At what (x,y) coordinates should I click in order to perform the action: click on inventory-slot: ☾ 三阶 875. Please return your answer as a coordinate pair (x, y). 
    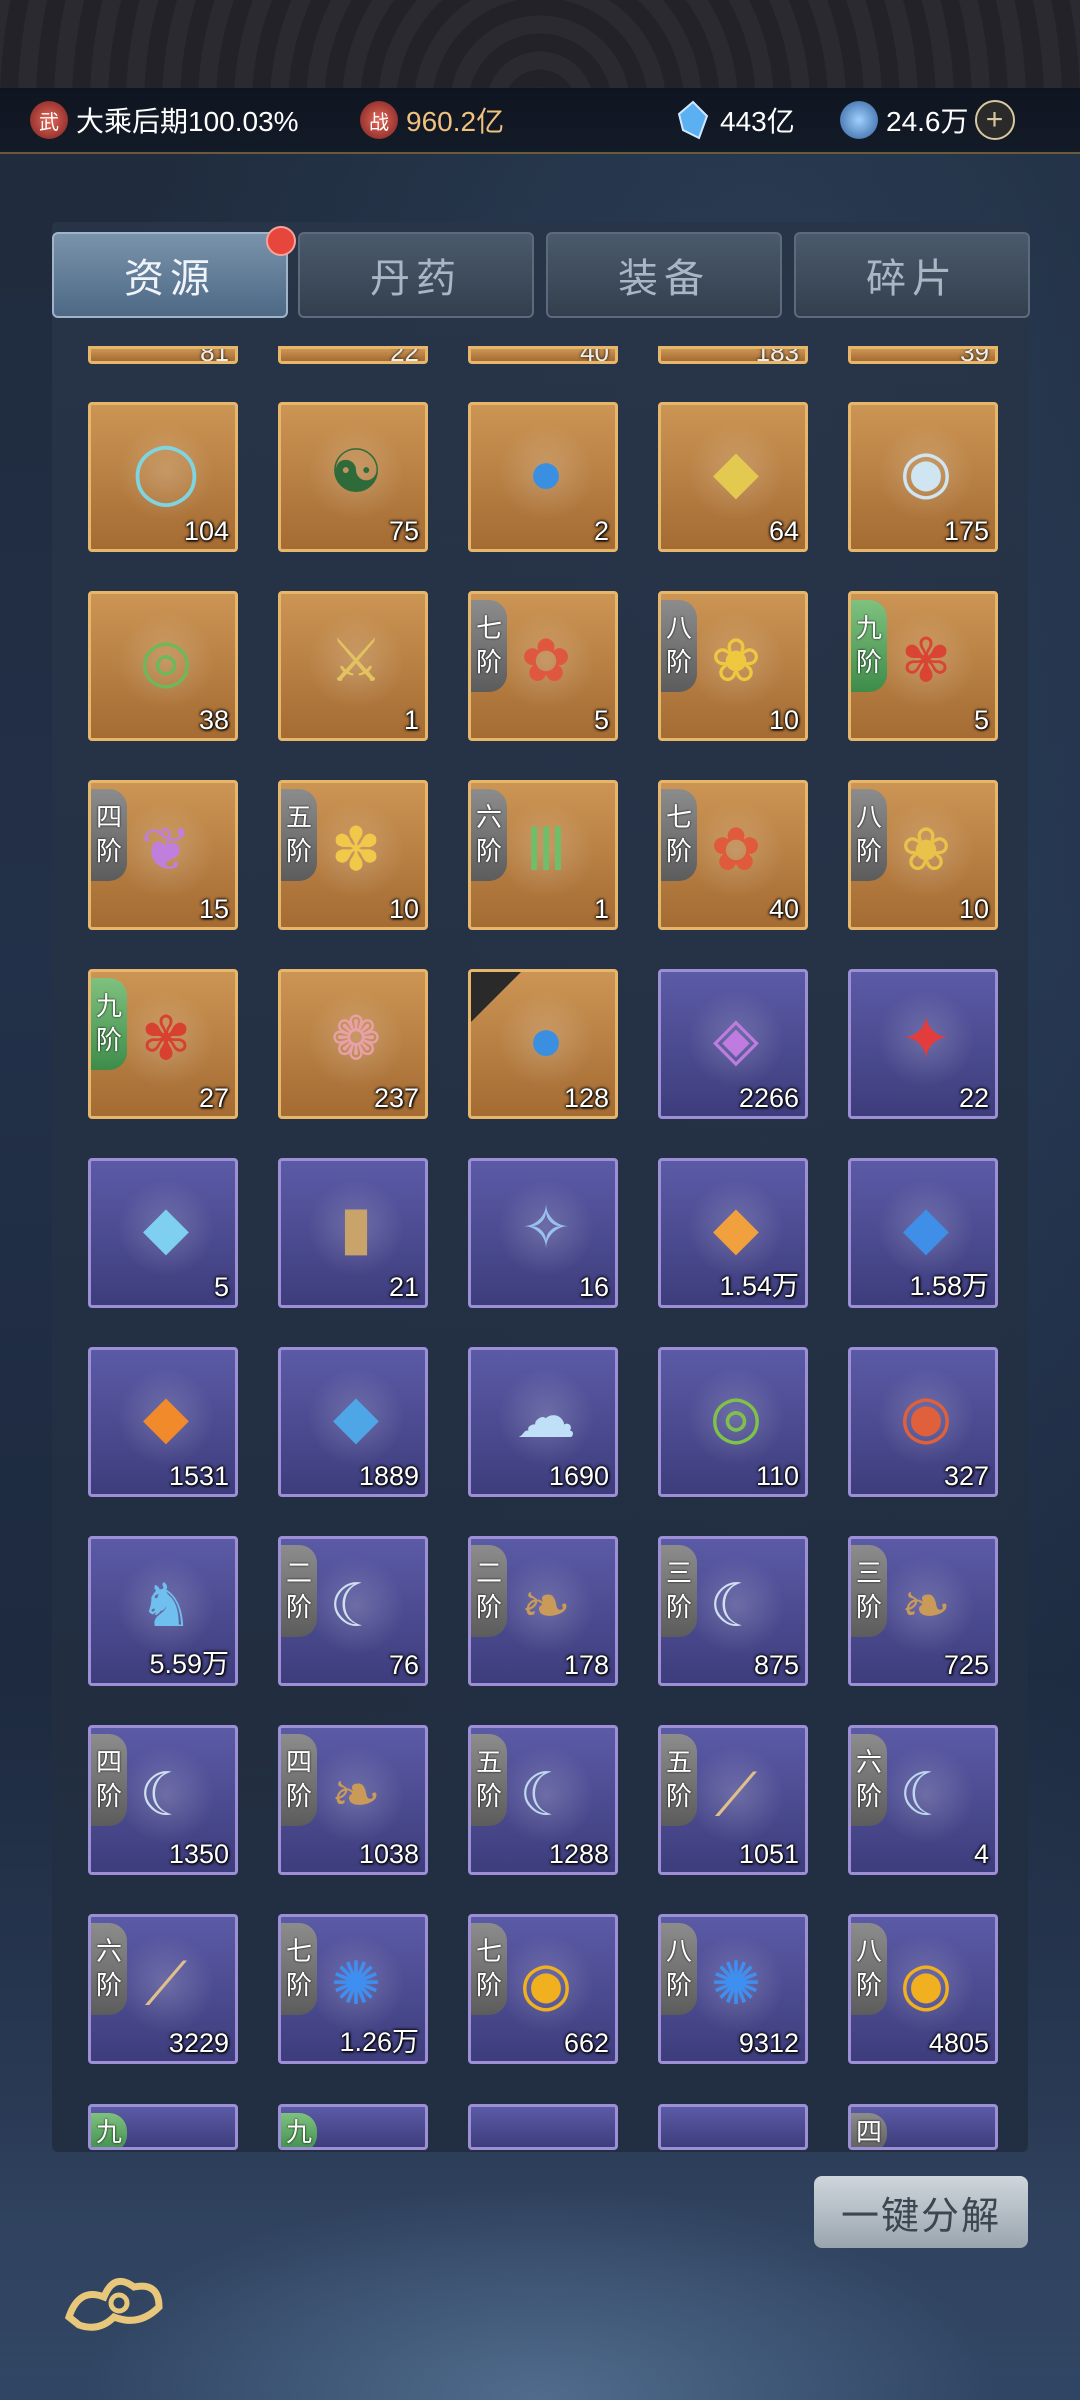
    Looking at the image, I should click on (733, 1611).